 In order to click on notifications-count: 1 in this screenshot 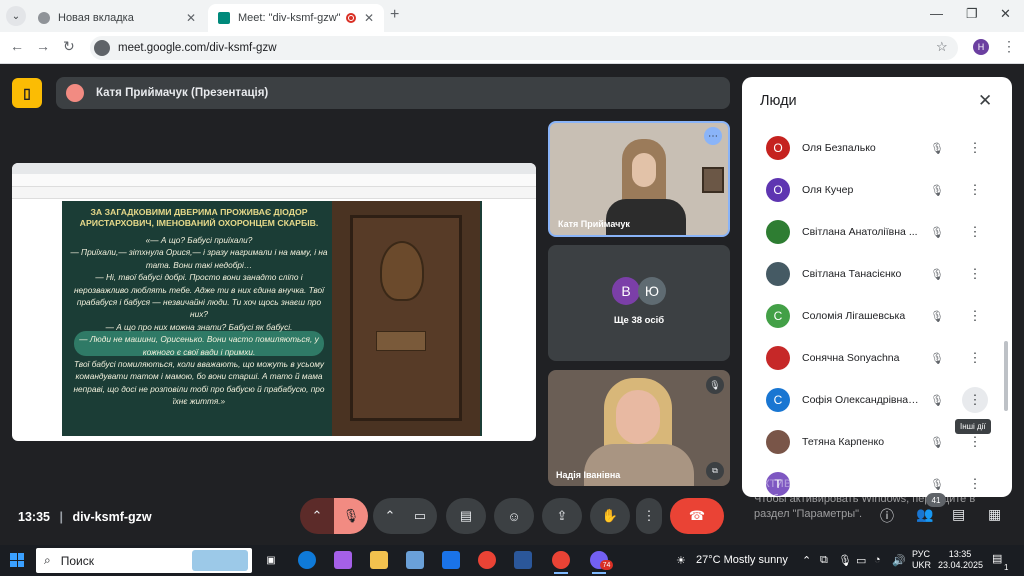, I will do `click(1006, 567)`.